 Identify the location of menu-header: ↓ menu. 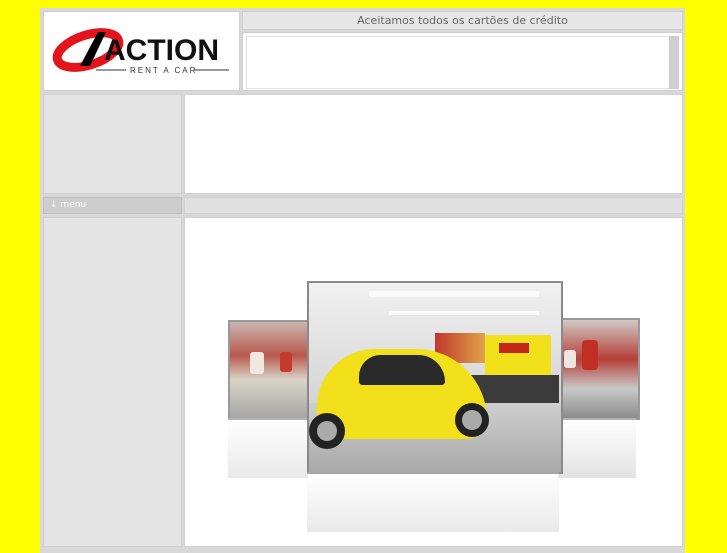
(112, 205).